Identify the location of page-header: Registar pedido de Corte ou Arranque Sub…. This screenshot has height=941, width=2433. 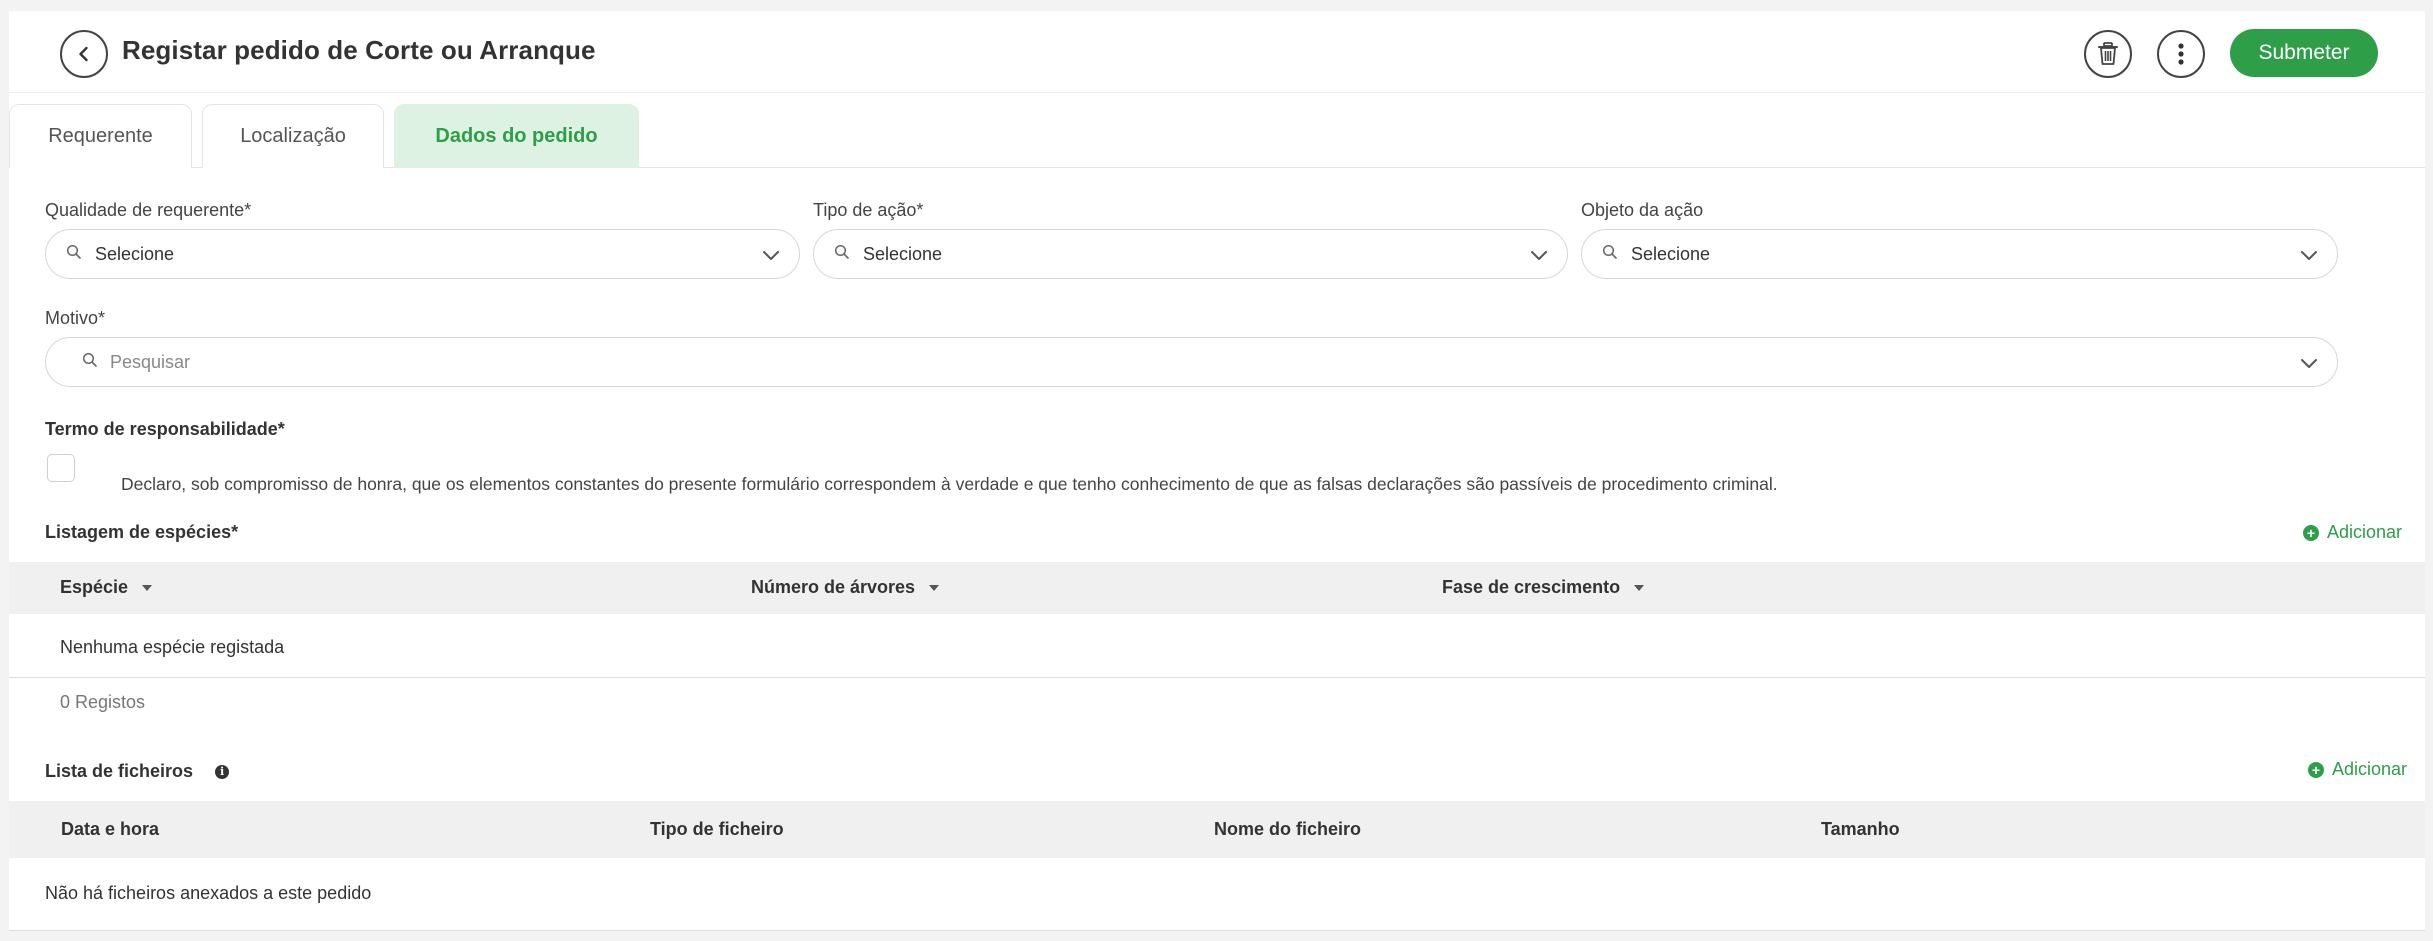
(1217, 52).